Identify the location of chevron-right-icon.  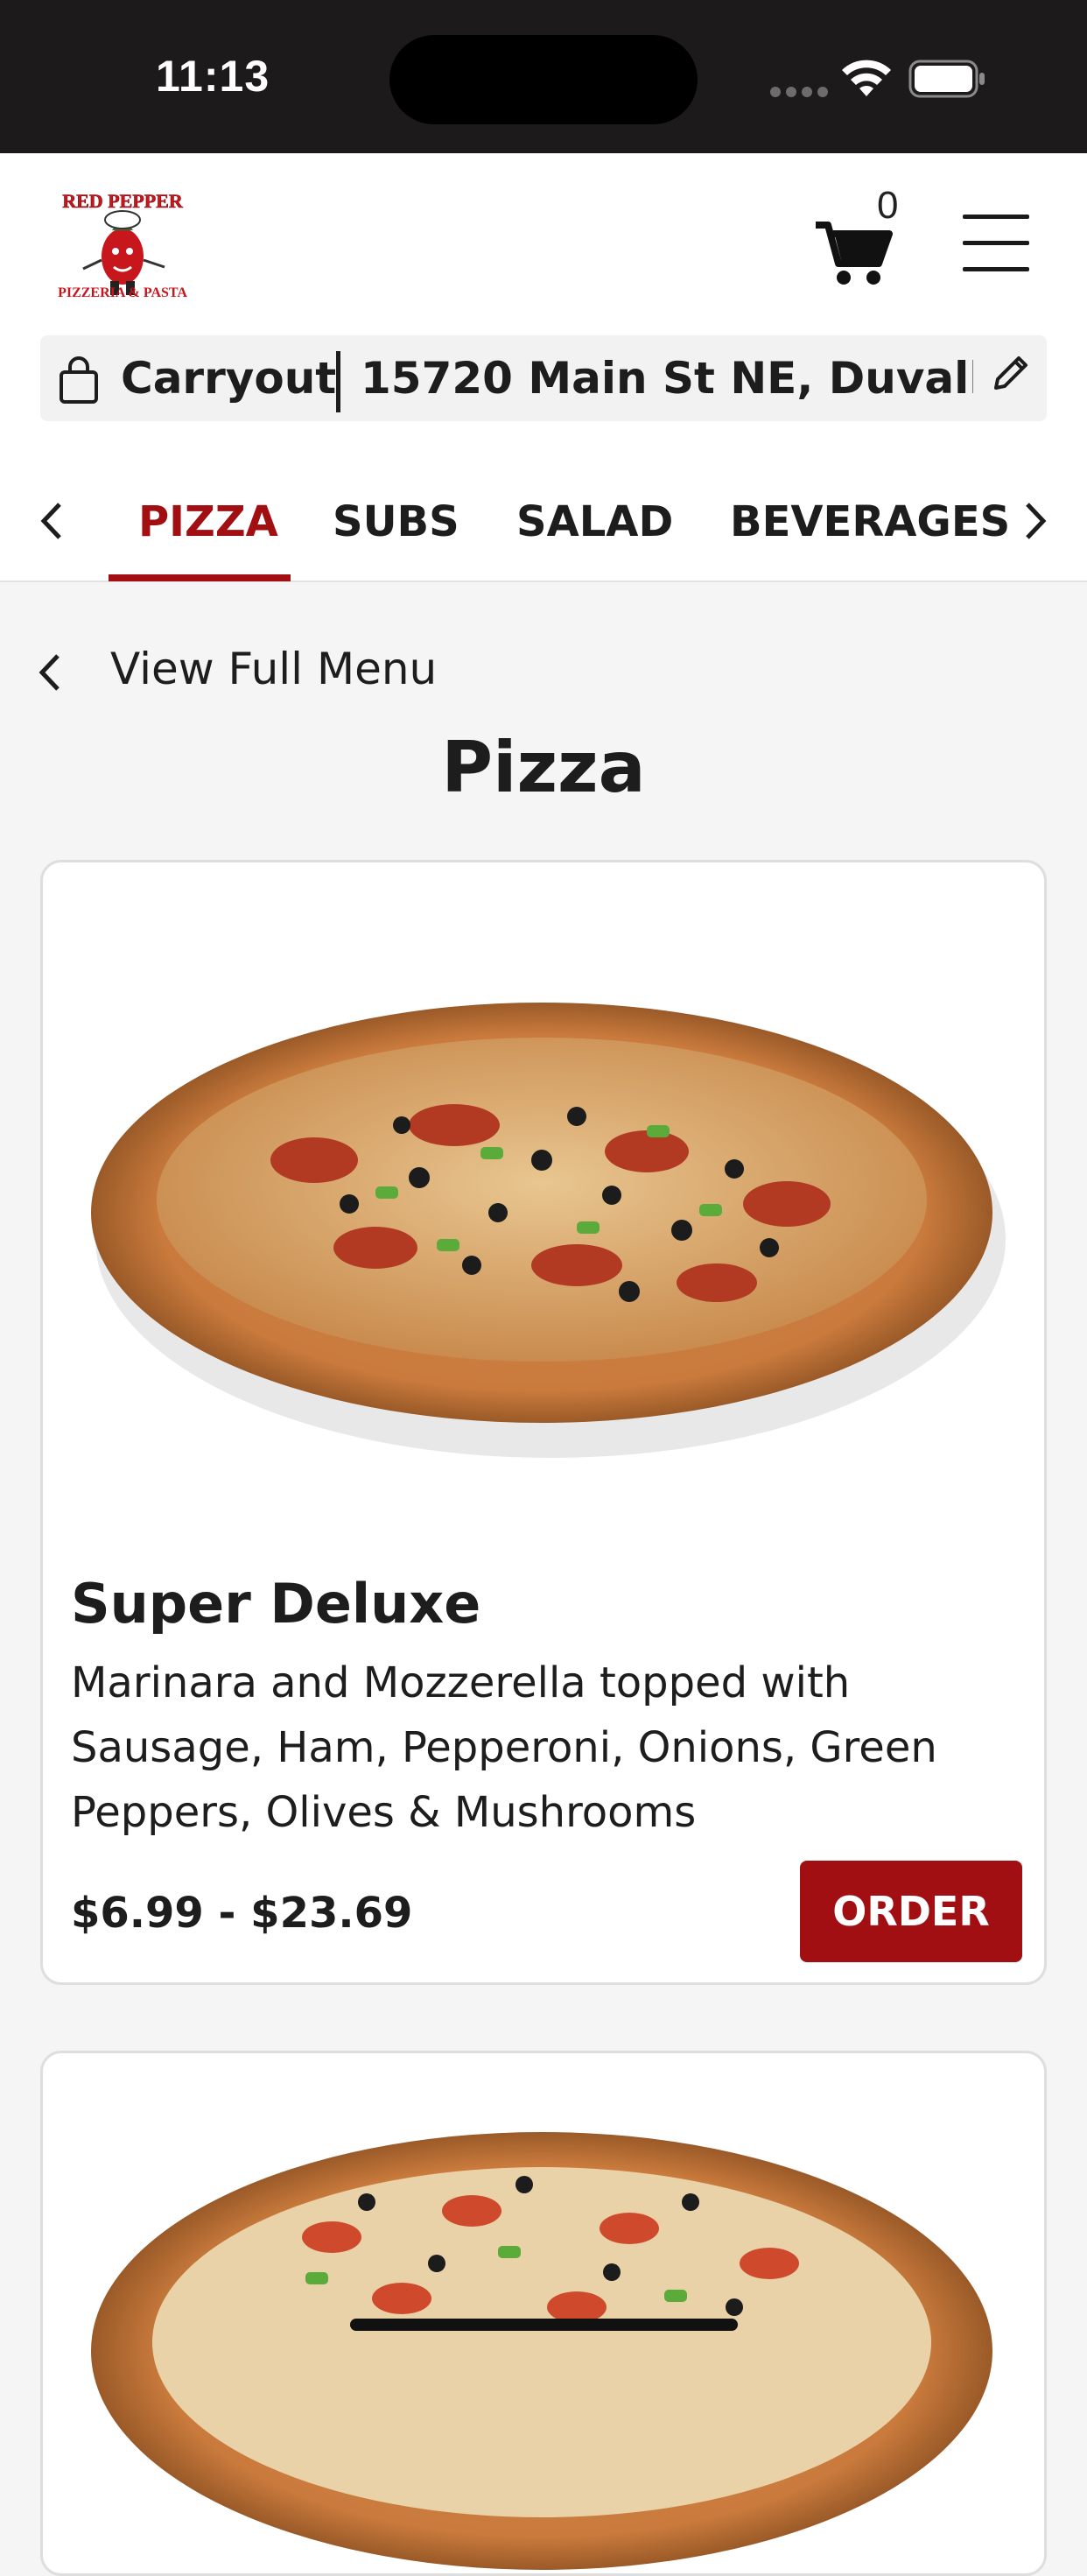
(1034, 521).